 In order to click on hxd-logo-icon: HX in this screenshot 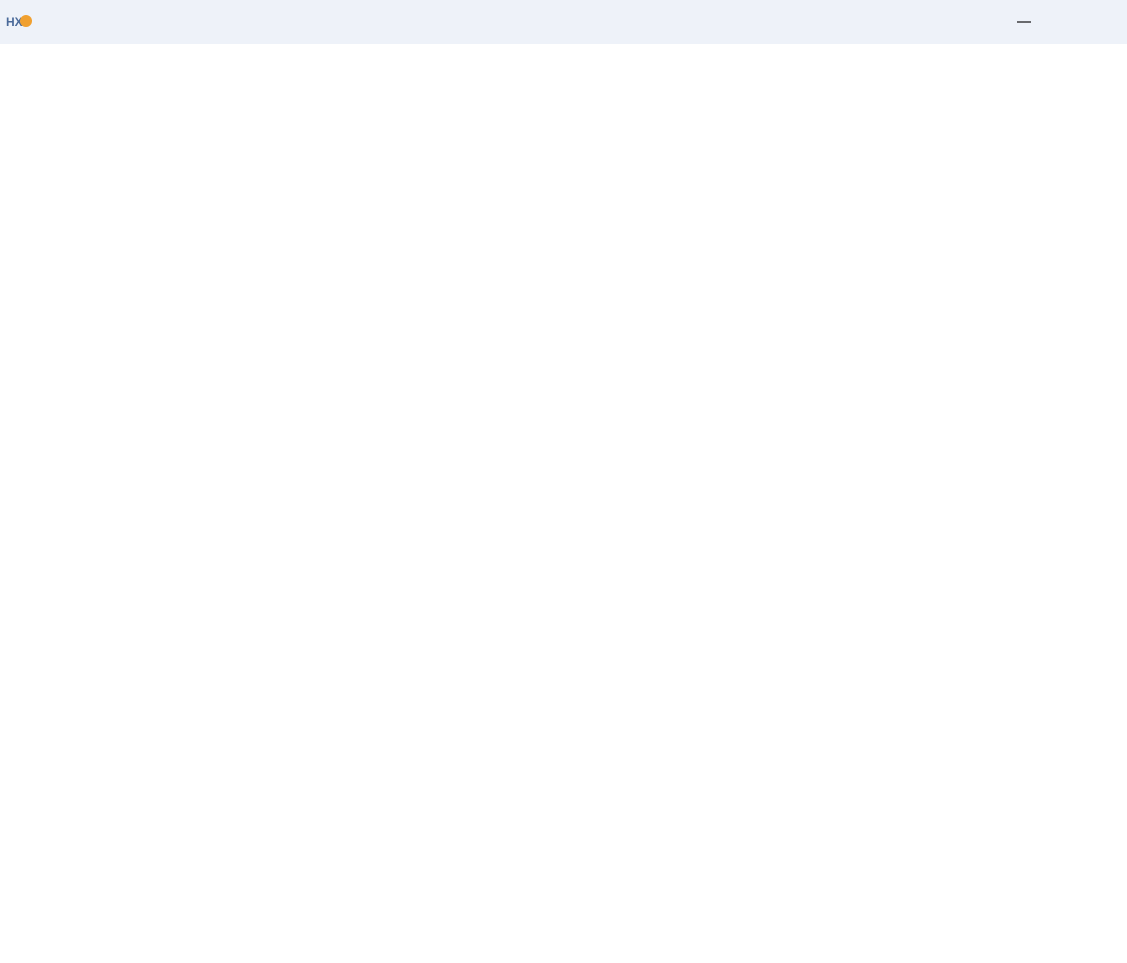, I will do `click(19, 22)`.